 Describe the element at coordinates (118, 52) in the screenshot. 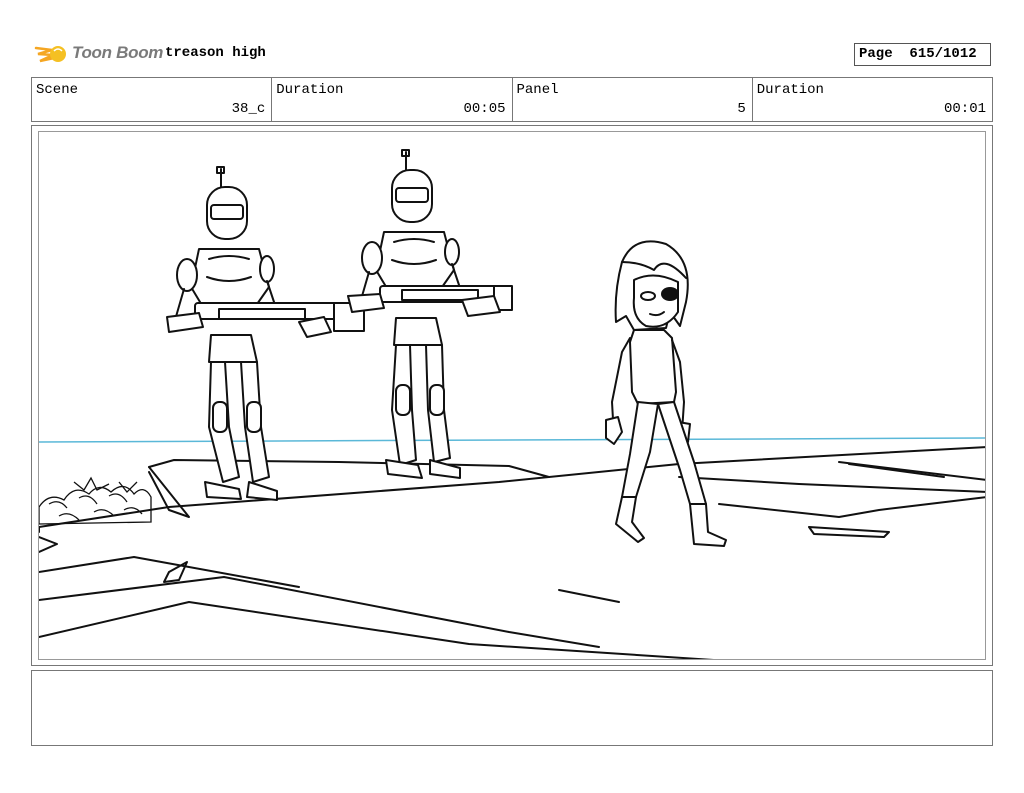

I see `logo-text: Toon Boom` at that location.